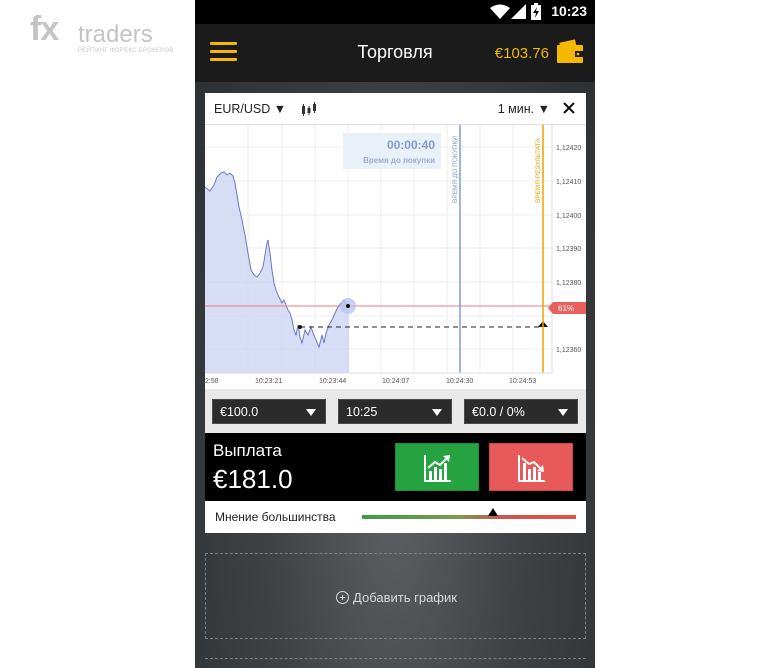 This screenshot has height=668, width=780. What do you see at coordinates (399, 160) in the screenshot?
I see `countdown-label: Время до покупки` at bounding box center [399, 160].